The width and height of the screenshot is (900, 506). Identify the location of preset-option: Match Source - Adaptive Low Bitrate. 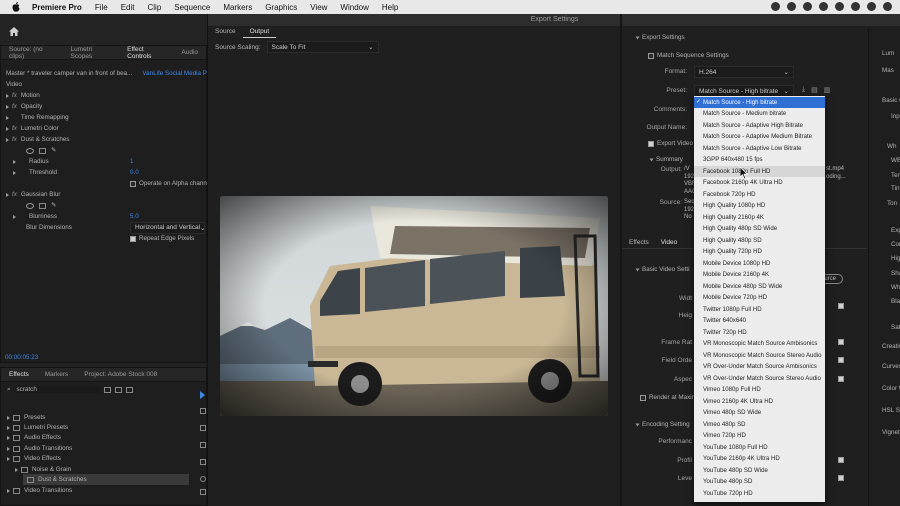
(759, 149).